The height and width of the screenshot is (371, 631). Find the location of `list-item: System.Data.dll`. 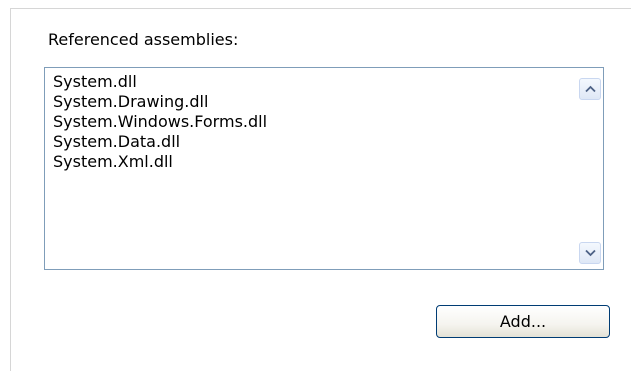

list-item: System.Data.dll is located at coordinates (160, 142).